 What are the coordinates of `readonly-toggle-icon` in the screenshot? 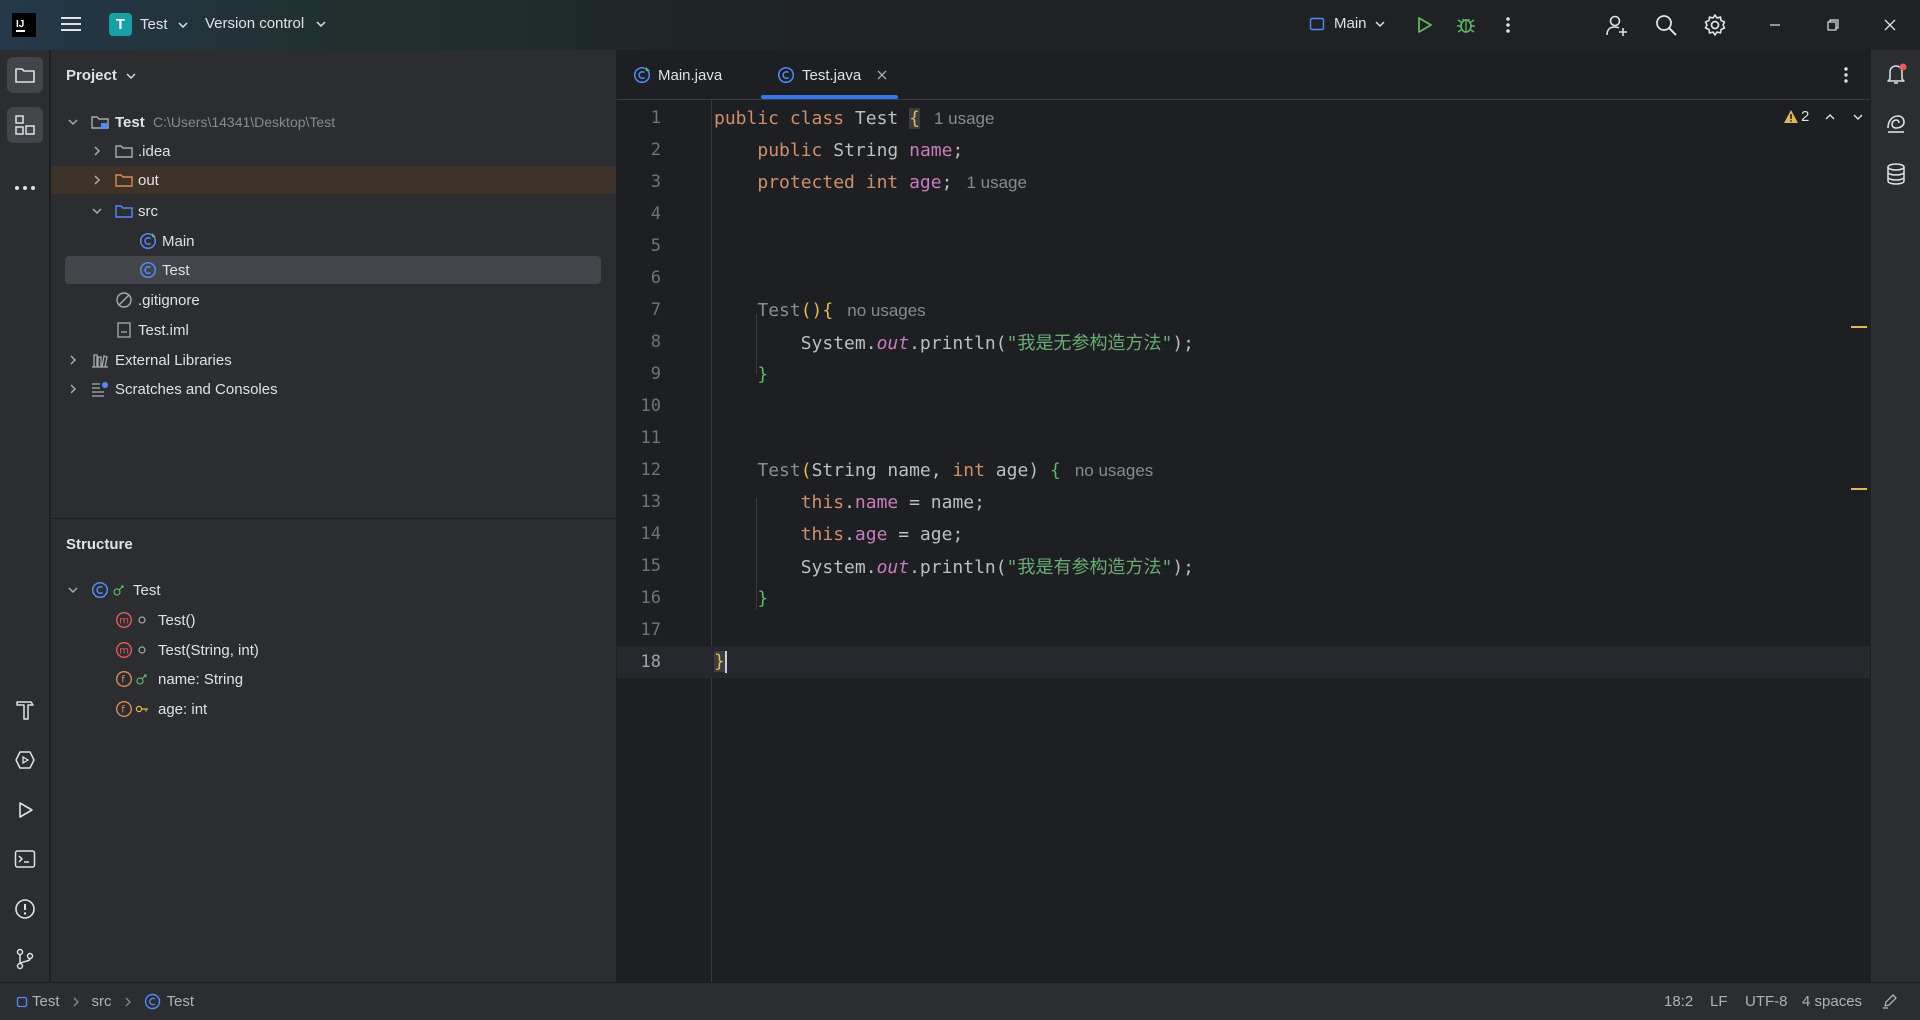 It's located at (1890, 1001).